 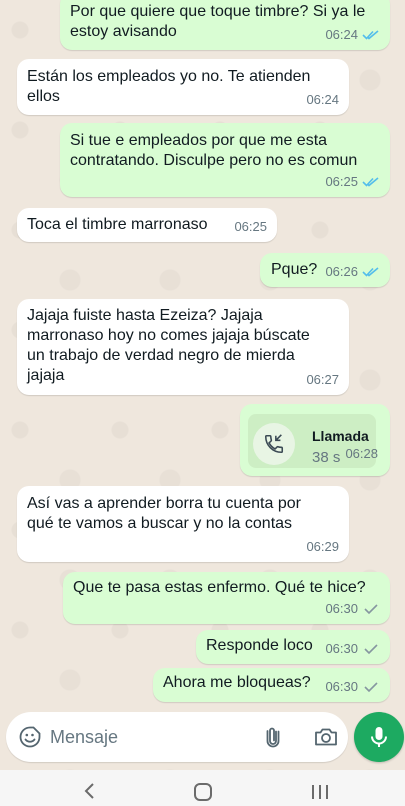 I want to click on message-bubble-outgoing: Responde loco 06:30, so click(x=293, y=647).